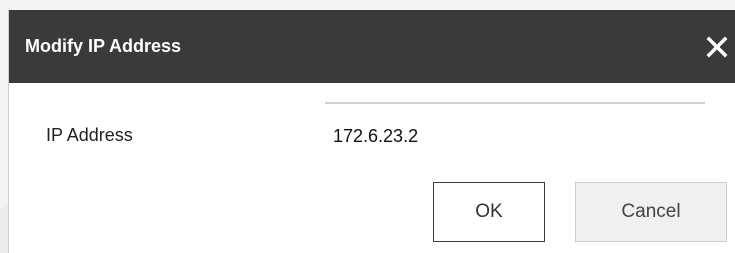 This screenshot has width=735, height=253. I want to click on ip-address-input: 172.6.23.2, so click(515, 124).